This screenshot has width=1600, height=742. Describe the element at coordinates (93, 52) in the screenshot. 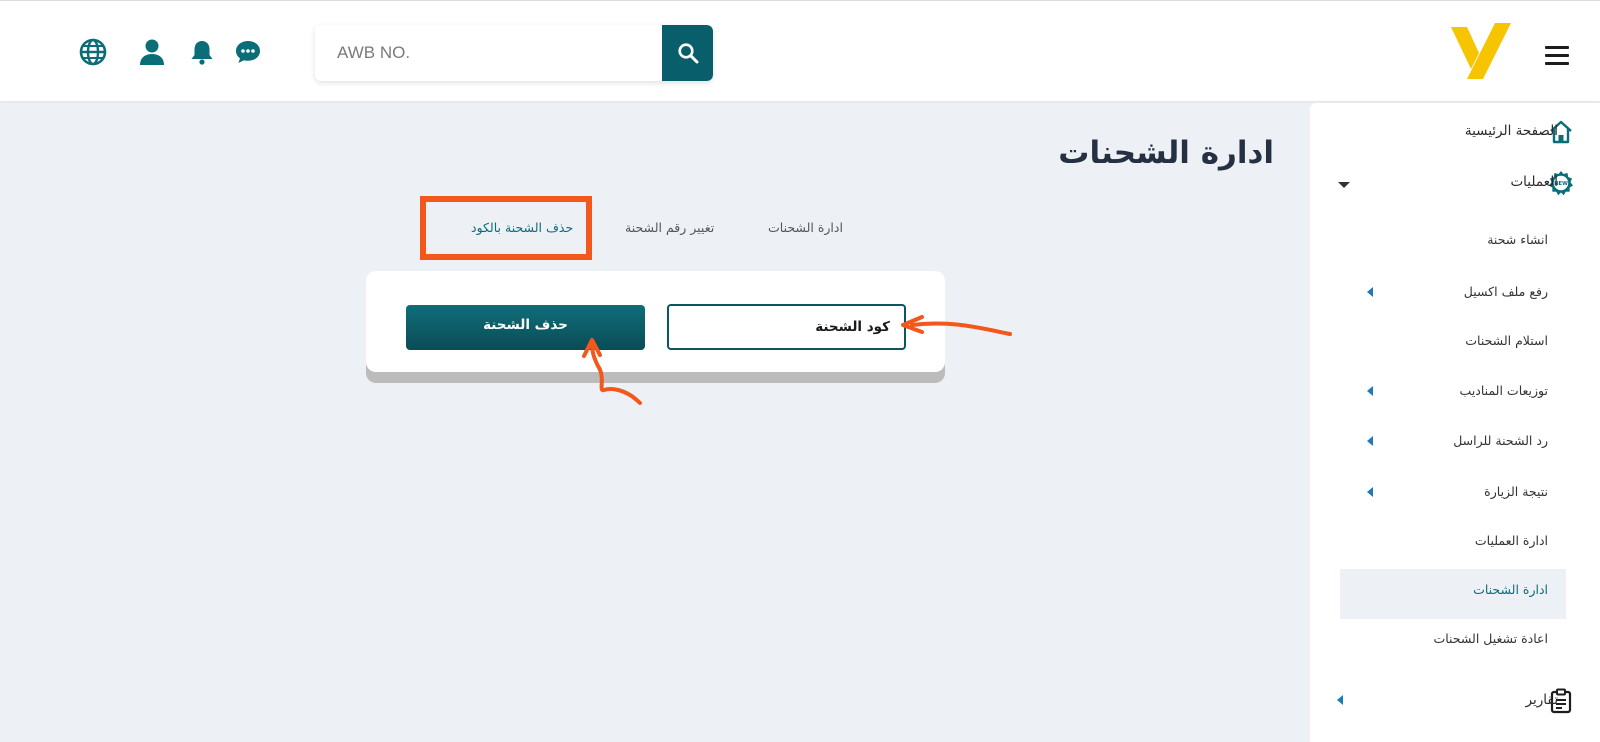

I see `globe-icon` at that location.